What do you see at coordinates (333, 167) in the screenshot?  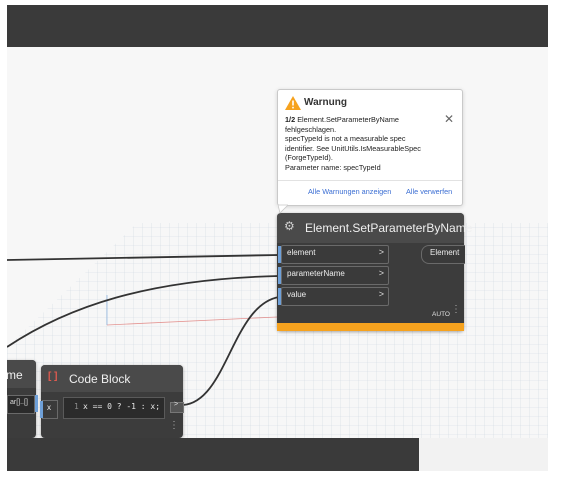 I see `message-line: Parameter name: specTypeId` at bounding box center [333, 167].